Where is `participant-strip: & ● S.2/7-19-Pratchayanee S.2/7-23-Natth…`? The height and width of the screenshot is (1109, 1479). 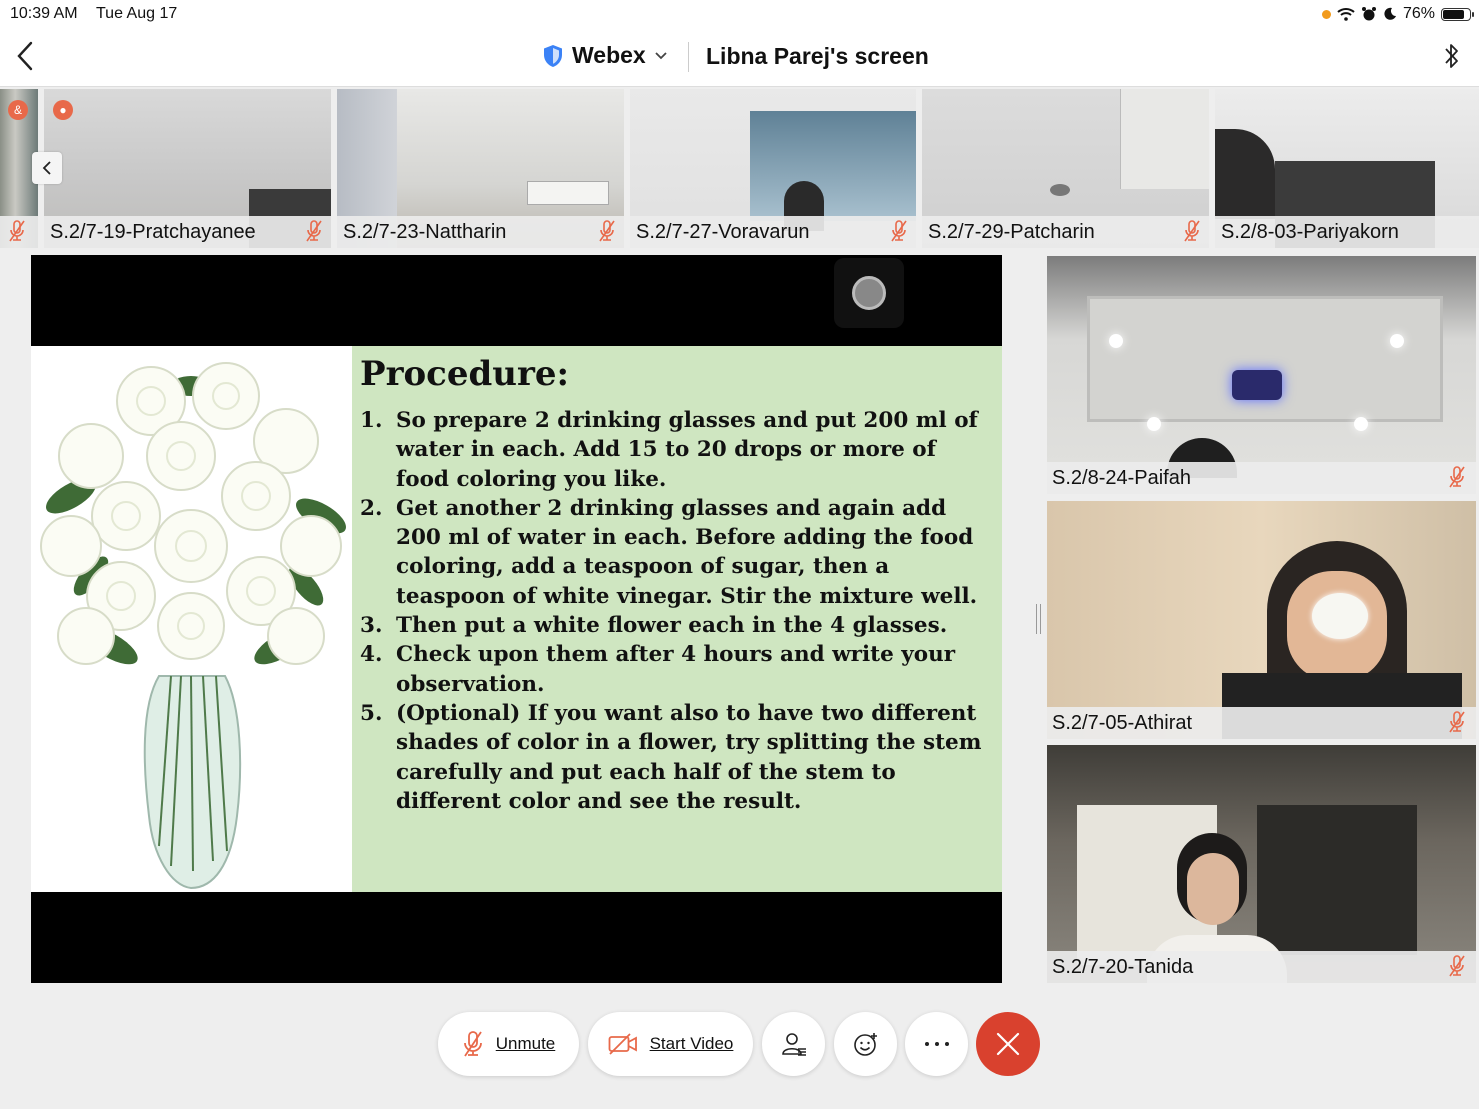 participant-strip: & ● S.2/7-19-Pratchayanee S.2/7-23-Natth… is located at coordinates (739, 168).